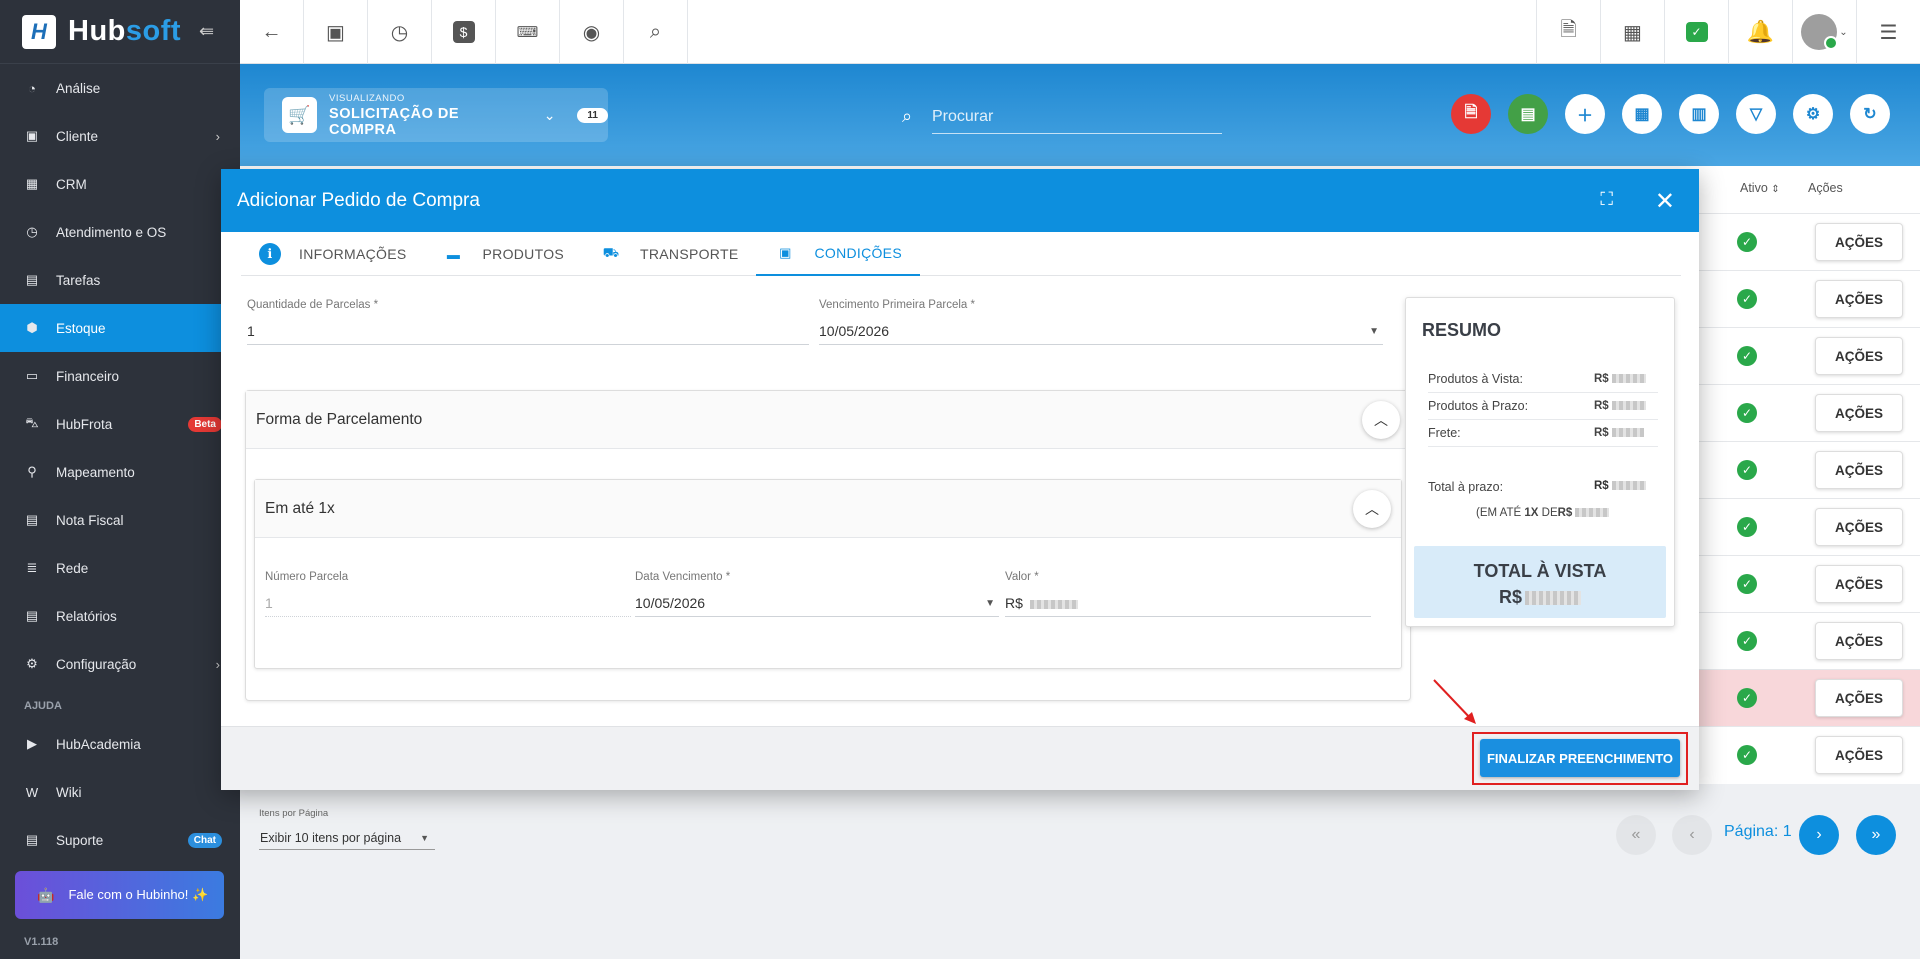  Describe the element at coordinates (1813, 114) in the screenshot. I see `settings-button: ⚙` at that location.